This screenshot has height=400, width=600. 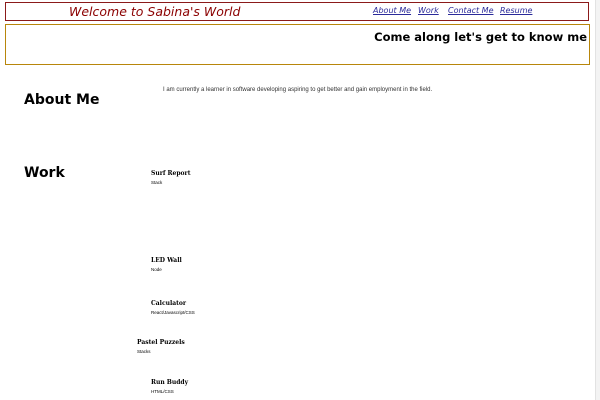 I want to click on nav-link-work: Work, so click(x=428, y=11).